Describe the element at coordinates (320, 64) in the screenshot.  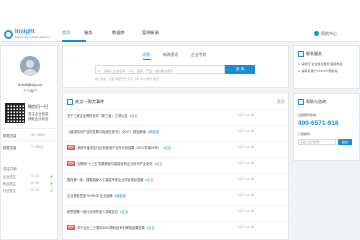
I see `contact-line-1: 1. 请拨打“企业信息服务”客服电话` at that location.